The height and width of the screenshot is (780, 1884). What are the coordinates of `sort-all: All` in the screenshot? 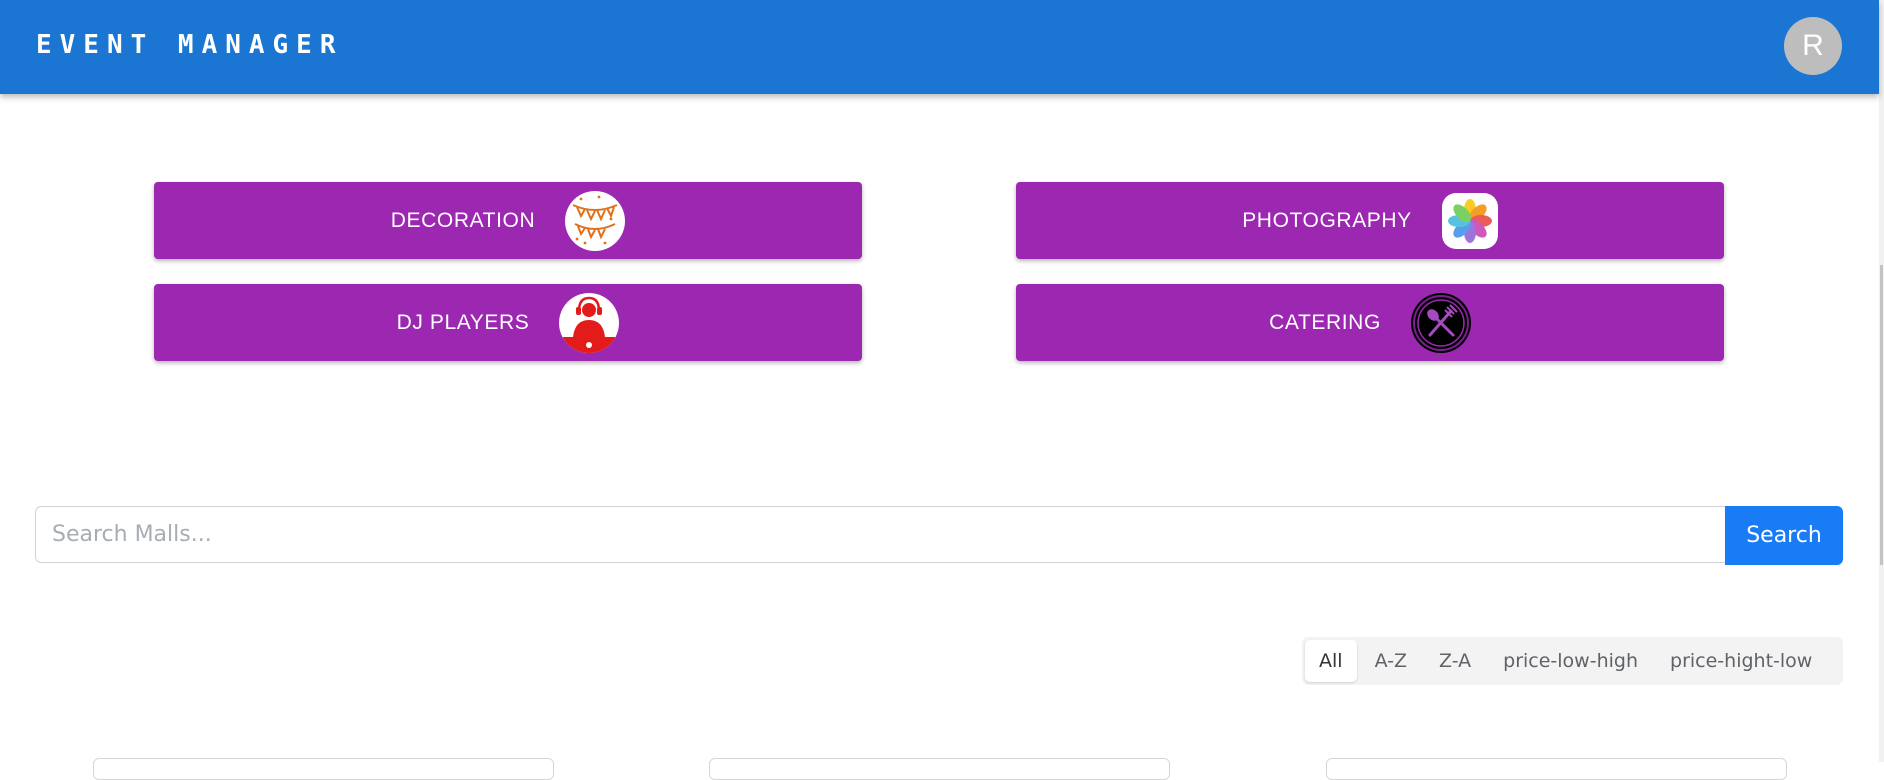 It's located at (1331, 661).